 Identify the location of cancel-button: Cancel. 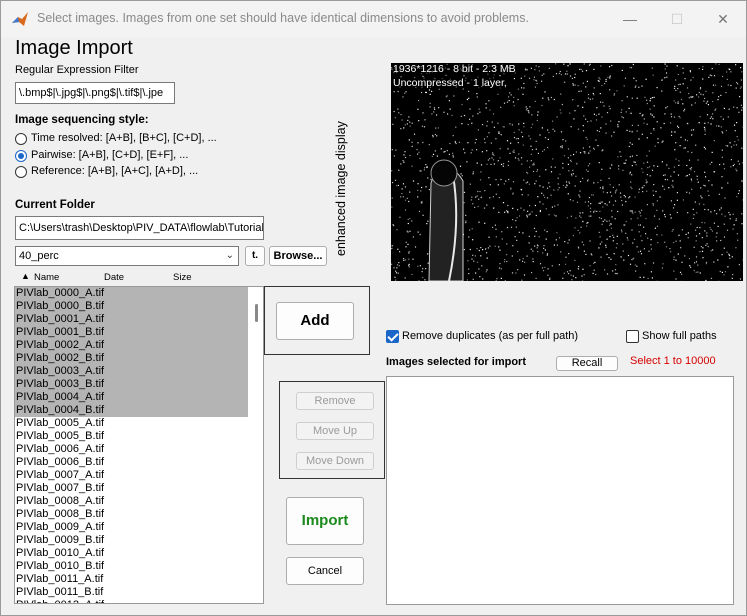
(325, 571).